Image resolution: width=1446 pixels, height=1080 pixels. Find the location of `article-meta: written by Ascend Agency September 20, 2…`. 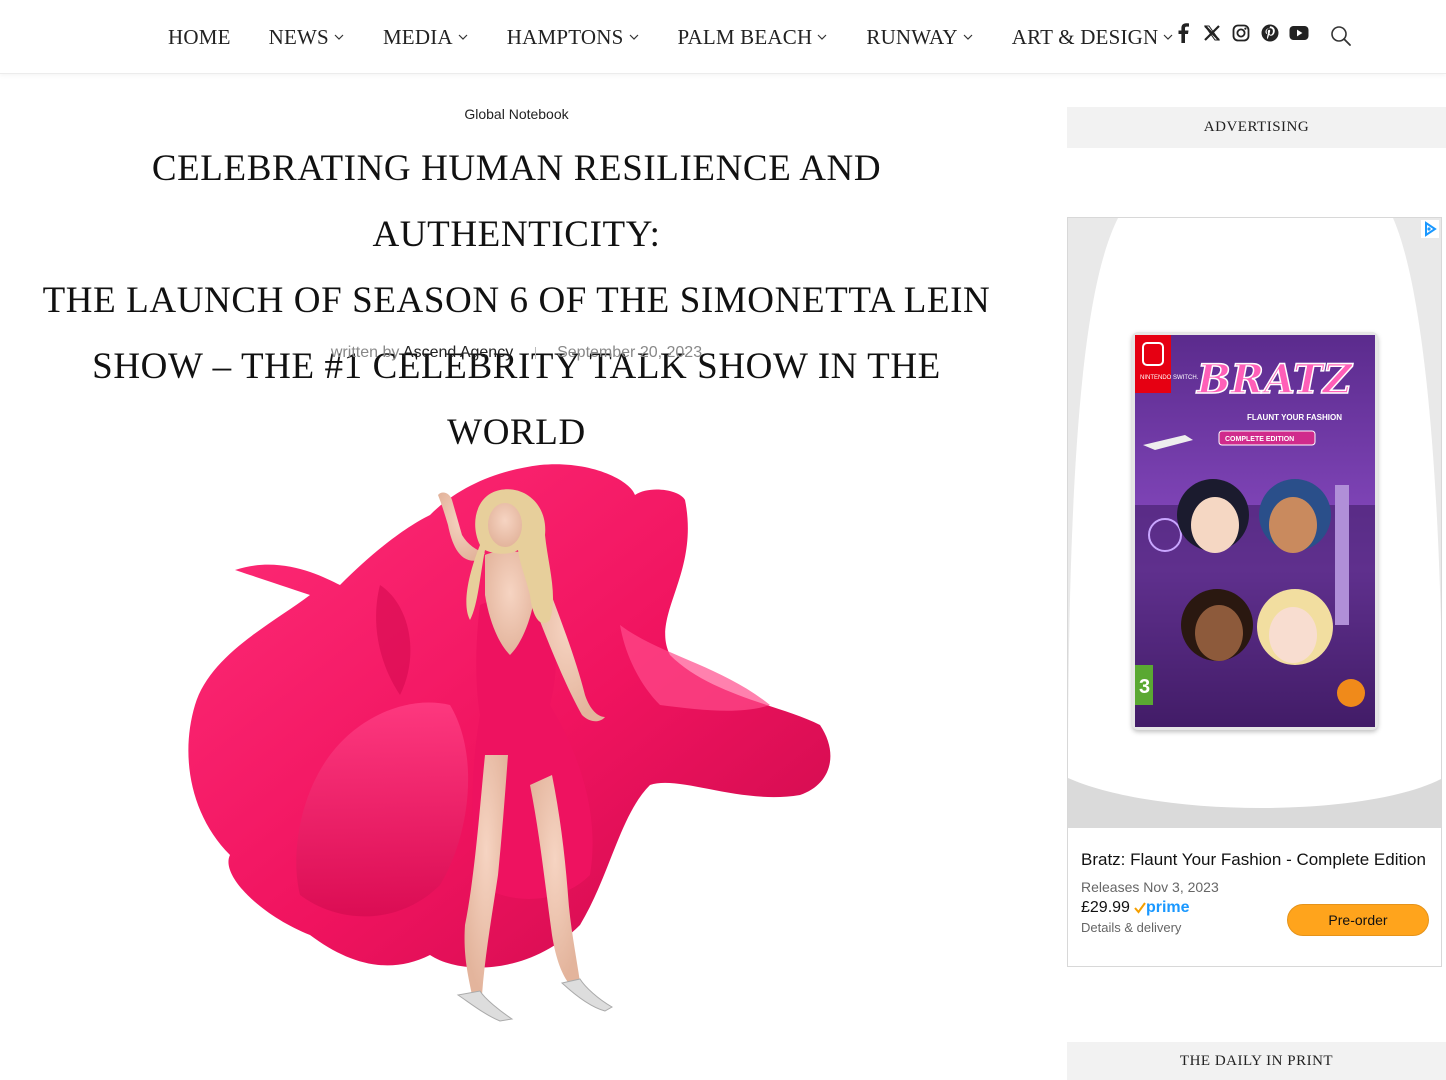

article-meta: written by Ascend Agency September 20, 2… is located at coordinates (516, 353).